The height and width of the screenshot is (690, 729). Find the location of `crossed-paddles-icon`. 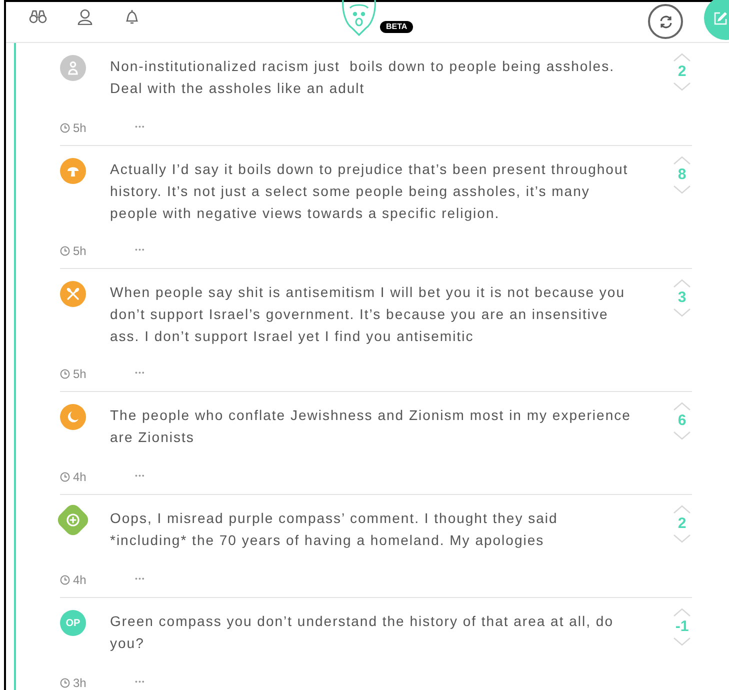

crossed-paddles-icon is located at coordinates (73, 294).